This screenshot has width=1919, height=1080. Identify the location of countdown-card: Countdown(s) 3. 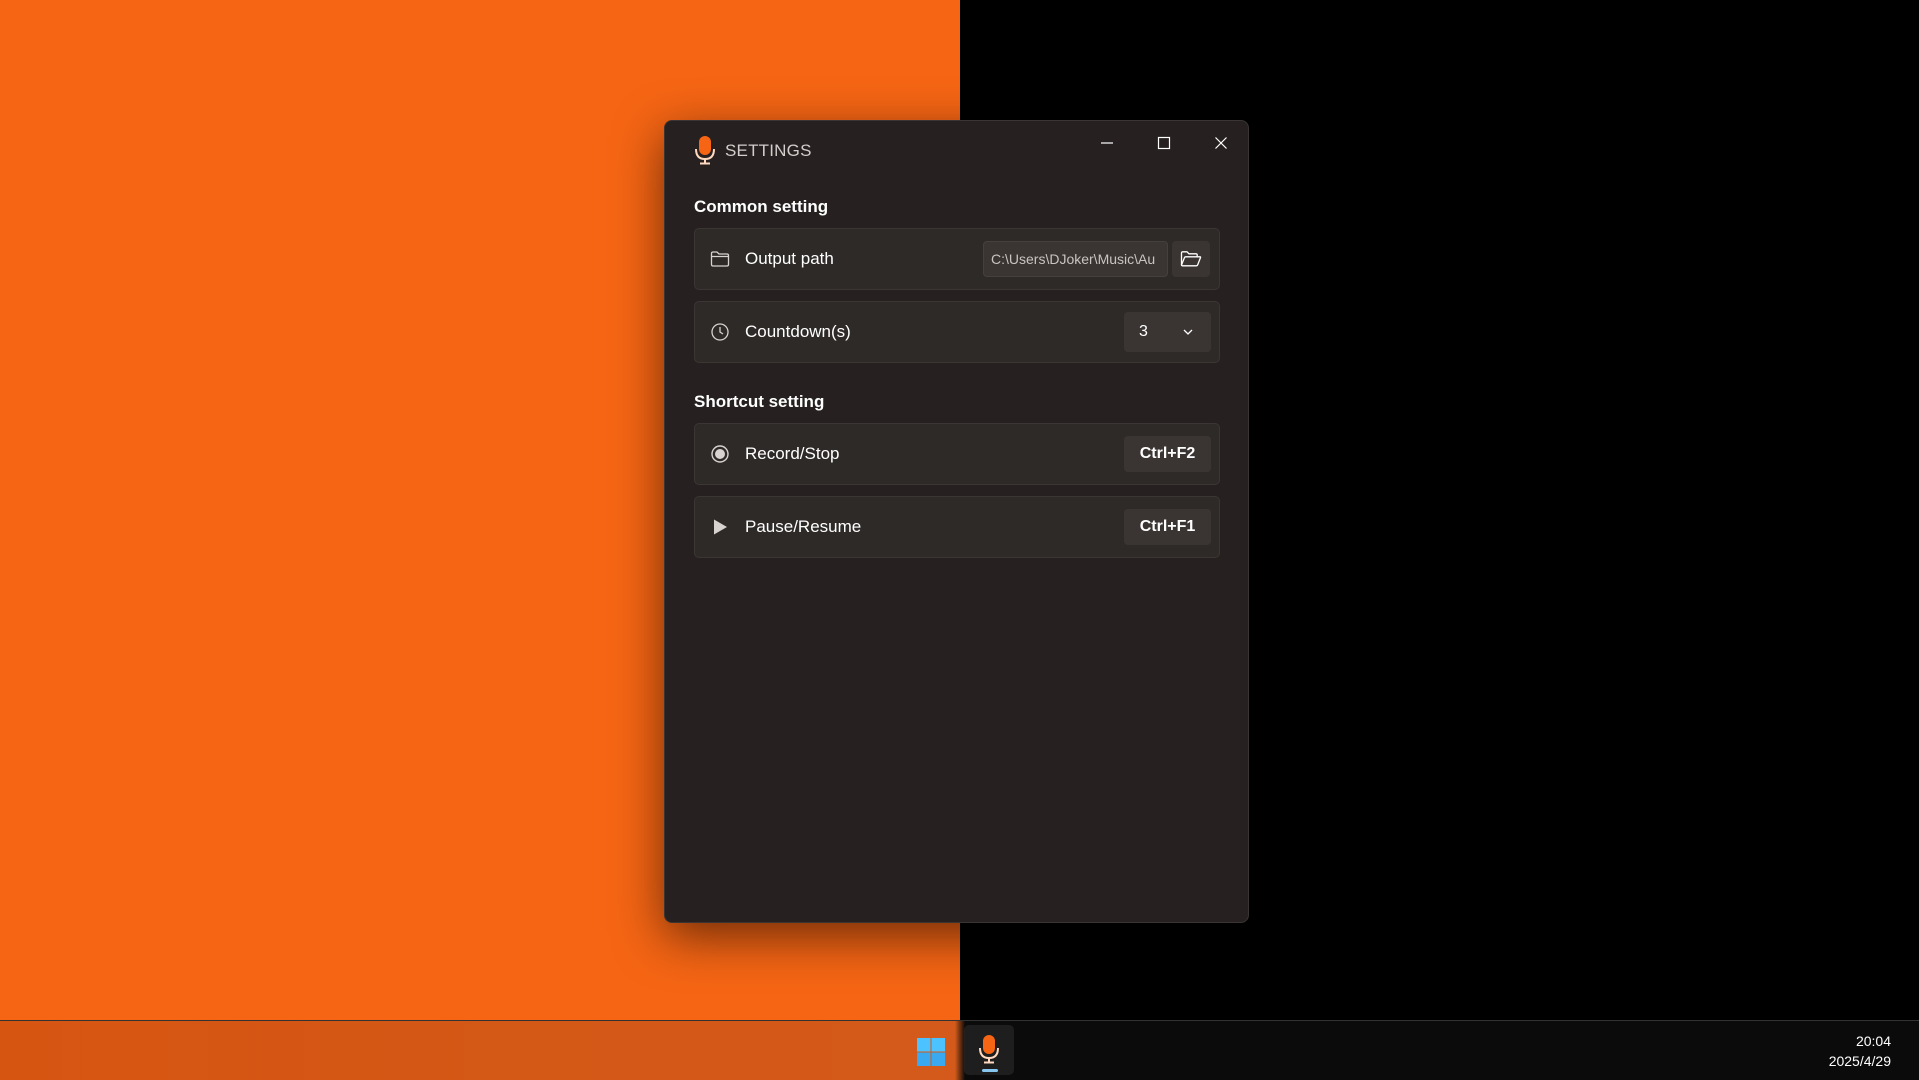
(957, 332).